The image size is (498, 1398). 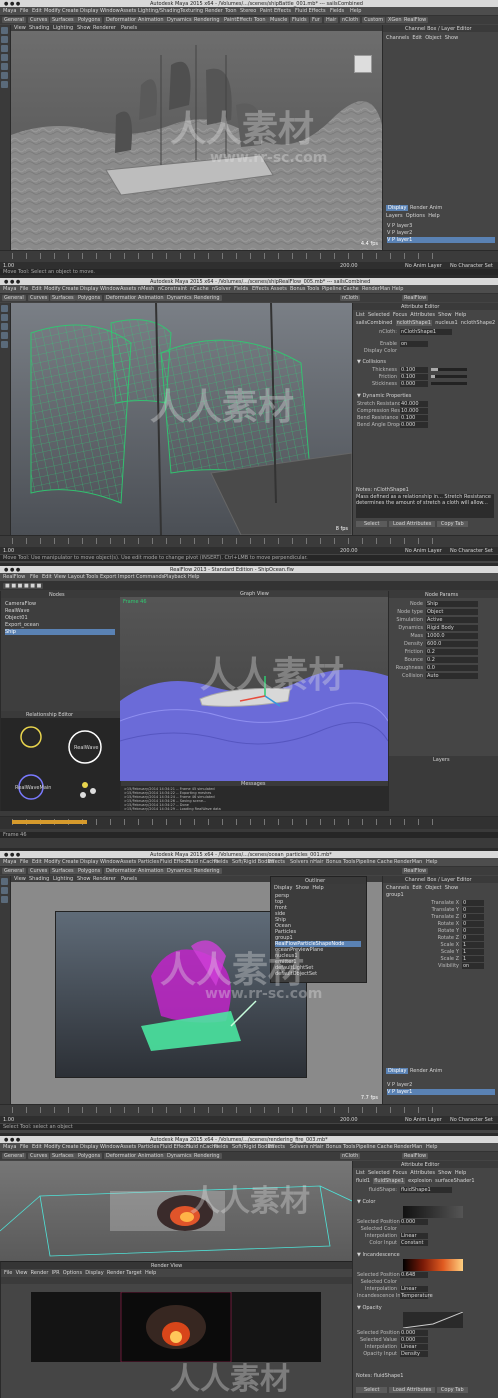 What do you see at coordinates (14, 871) in the screenshot?
I see `shelf-tab: General` at bounding box center [14, 871].